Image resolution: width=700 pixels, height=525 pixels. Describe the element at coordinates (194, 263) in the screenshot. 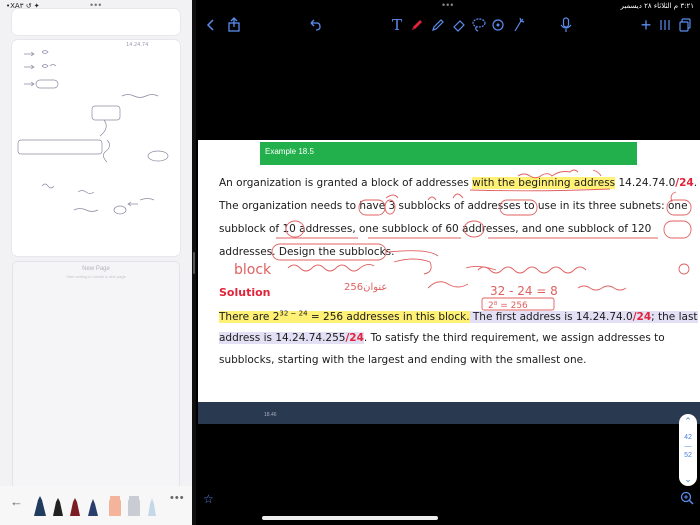

I see `split-divider-handle` at that location.